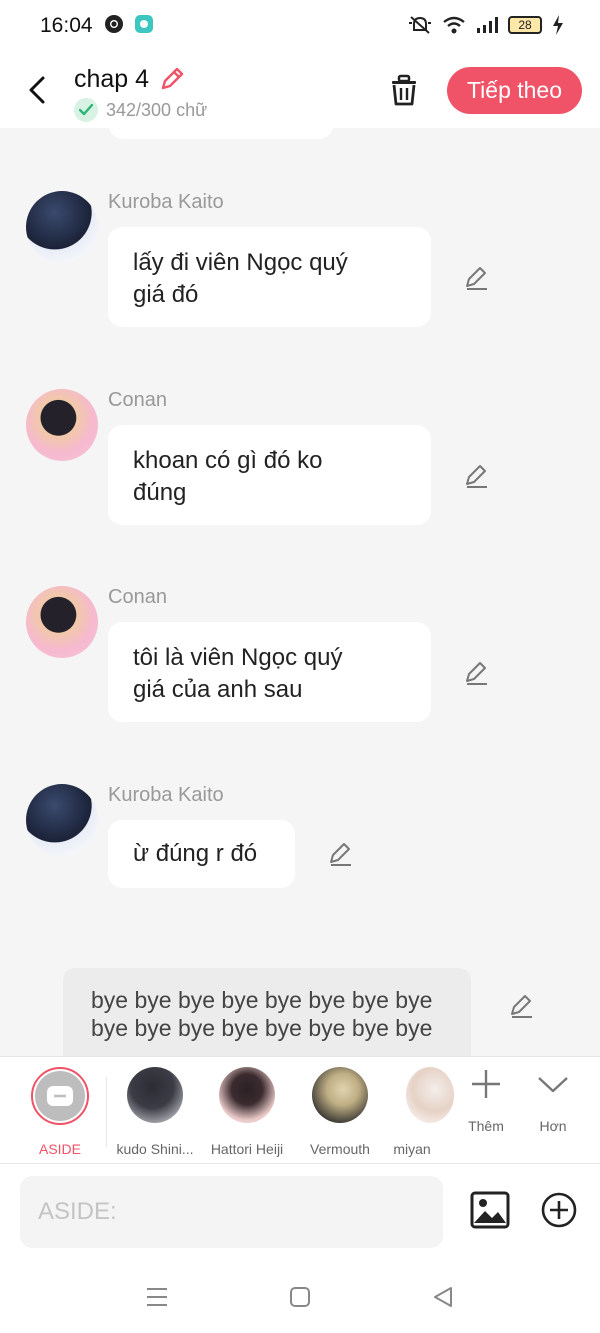 This screenshot has width=600, height=1333. Describe the element at coordinates (114, 24) in the screenshot. I see `chrome-icon` at that location.